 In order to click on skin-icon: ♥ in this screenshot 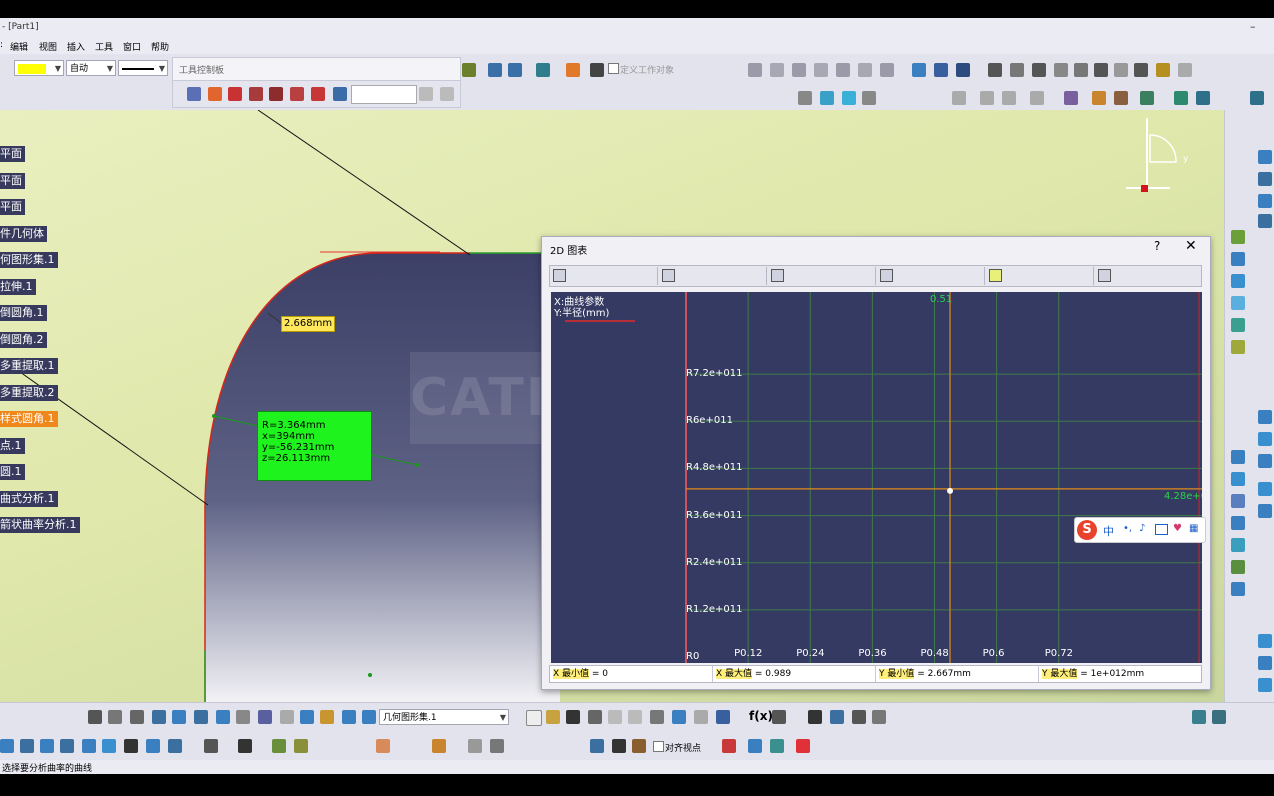, I will do `click(1177, 528)`.